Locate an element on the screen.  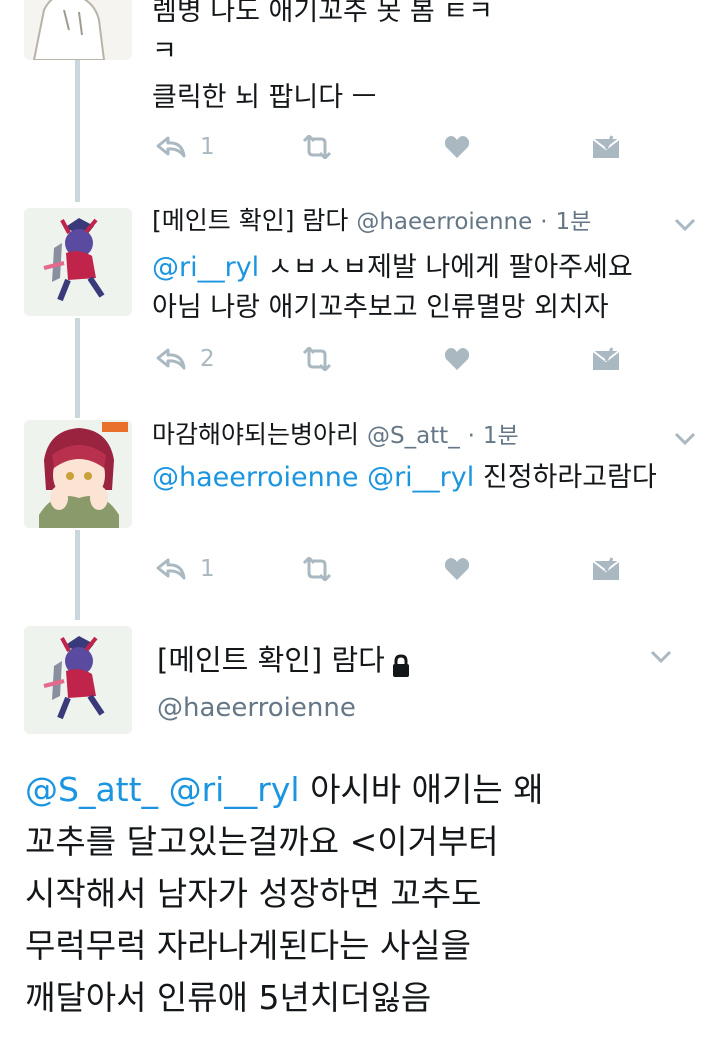
tweet-line: 무럭무럭 자라나게된다는 사실을 is located at coordinates (248, 945).